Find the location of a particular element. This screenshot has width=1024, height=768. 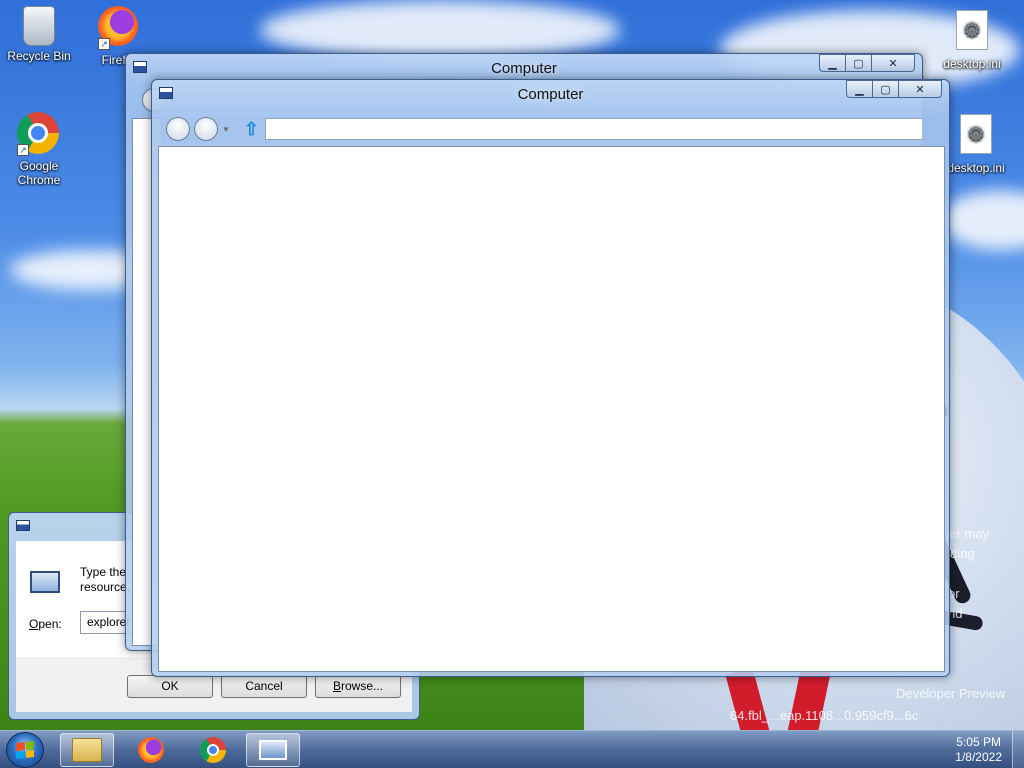

back-button is located at coordinates (178, 129).